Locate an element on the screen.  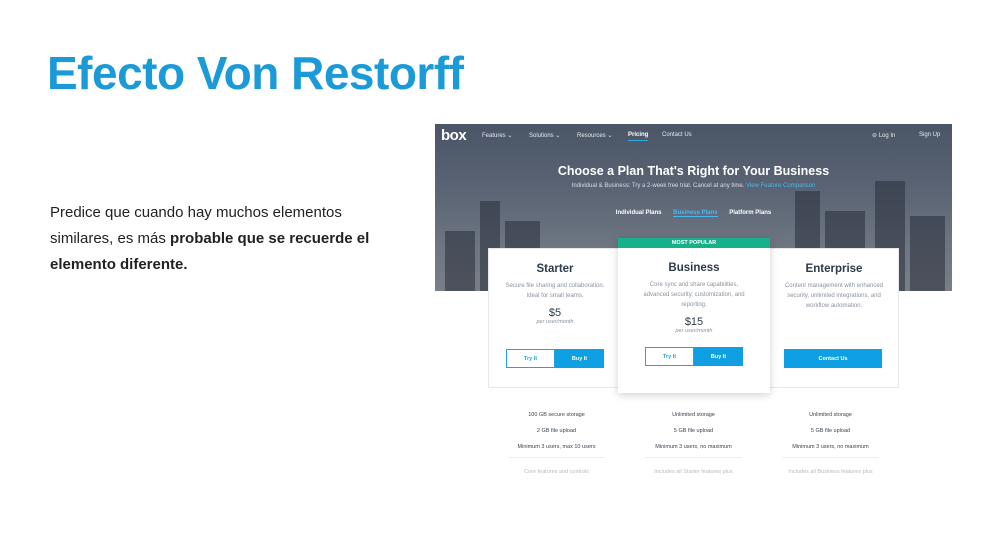
starter-actions: Try It Buy It is located at coordinates (555, 358).